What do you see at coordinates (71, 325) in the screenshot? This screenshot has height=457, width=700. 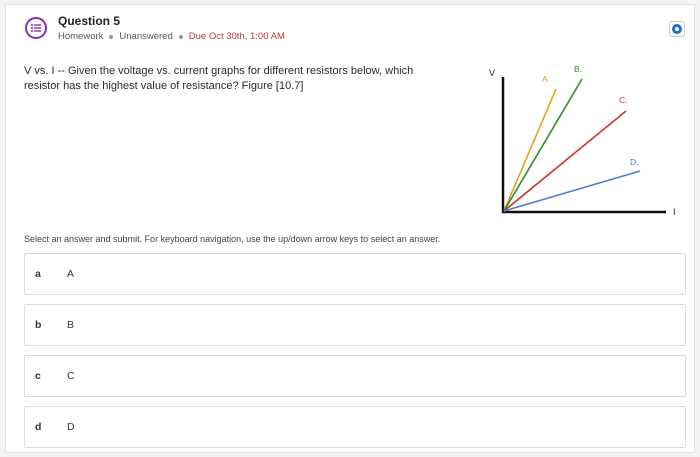 I see `option-text: B` at bounding box center [71, 325].